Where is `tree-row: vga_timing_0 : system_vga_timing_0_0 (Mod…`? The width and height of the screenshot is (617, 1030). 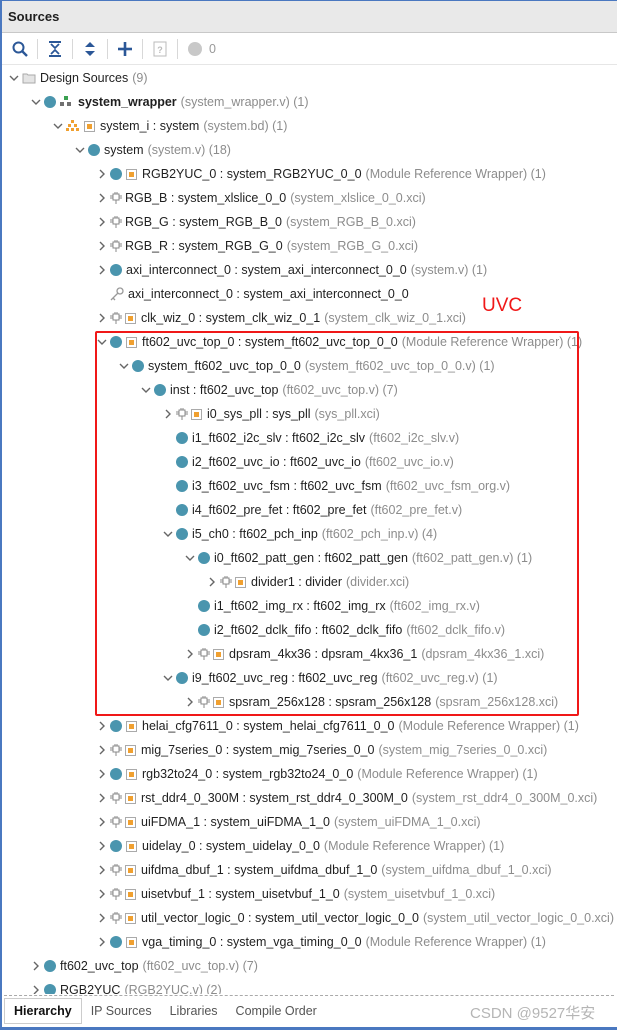
tree-row: vga_timing_0 : system_vga_timing_0_0 (Mod… is located at coordinates (321, 942).